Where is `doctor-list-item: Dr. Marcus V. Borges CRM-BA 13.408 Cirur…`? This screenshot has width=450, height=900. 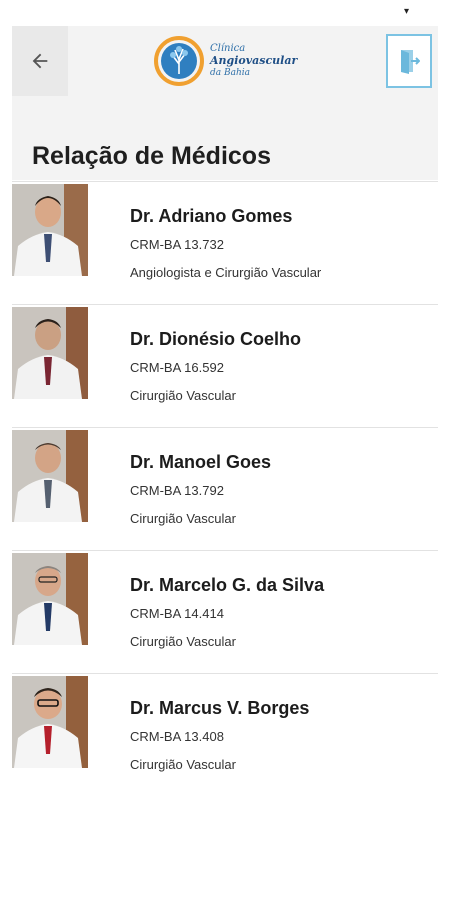 doctor-list-item: Dr. Marcus V. Borges CRM-BA 13.408 Cirur… is located at coordinates (225, 734).